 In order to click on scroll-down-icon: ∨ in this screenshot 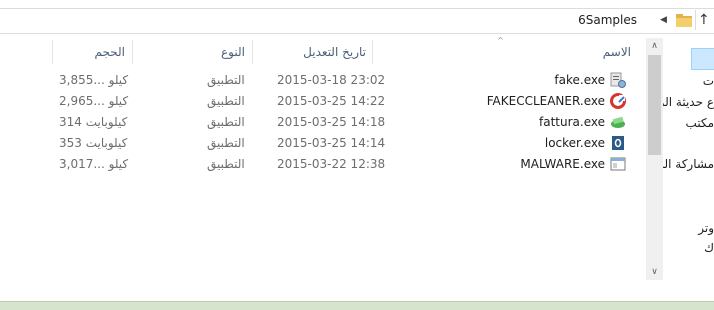, I will do `click(654, 272)`.